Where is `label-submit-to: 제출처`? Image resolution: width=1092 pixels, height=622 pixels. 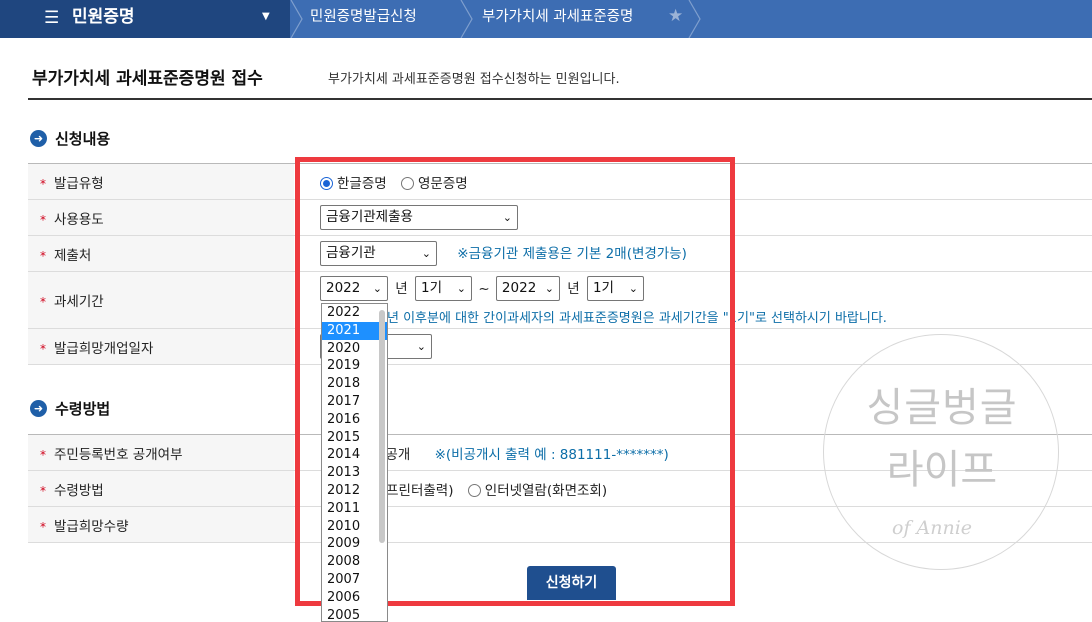
label-submit-to: 제출처 is located at coordinates (73, 255).